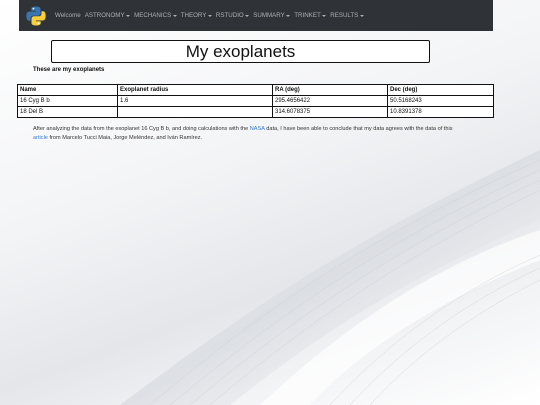 Image resolution: width=540 pixels, height=405 pixels. I want to click on table-row: 16 Cyg B b 1.6 295.4656422 50.5168243, so click(255, 101).